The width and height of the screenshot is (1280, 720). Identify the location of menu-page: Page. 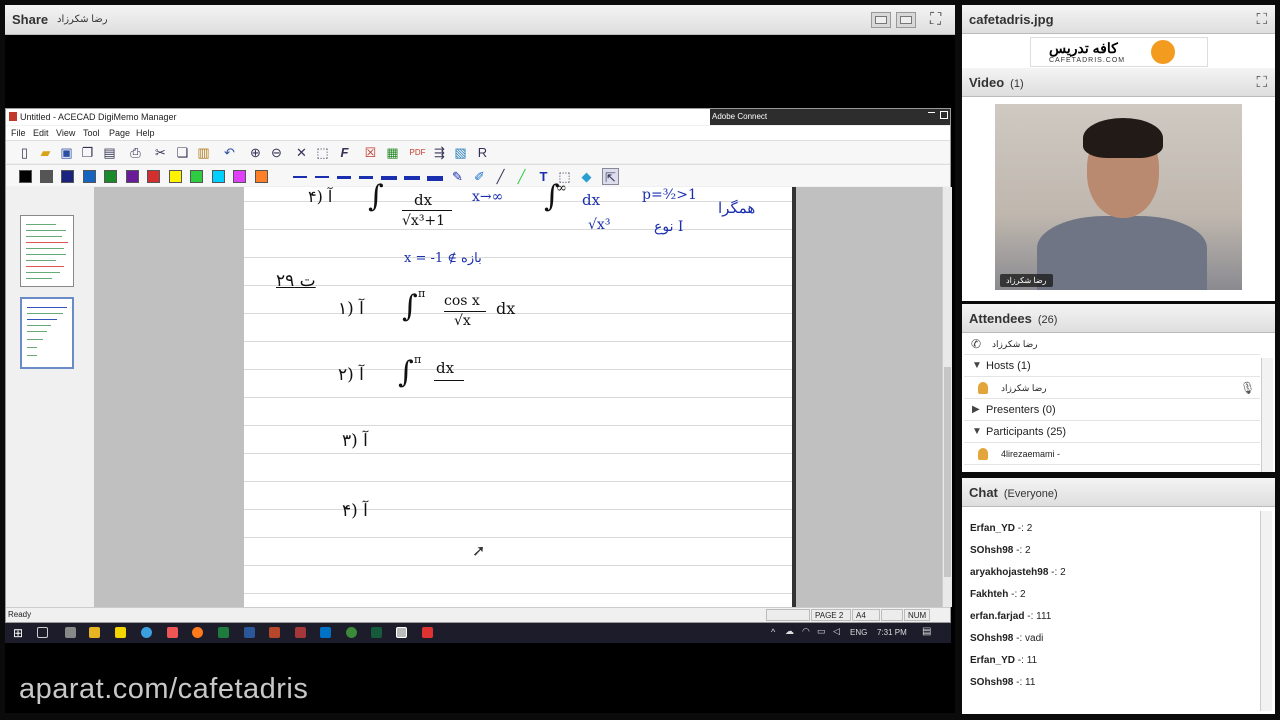
(119, 133).